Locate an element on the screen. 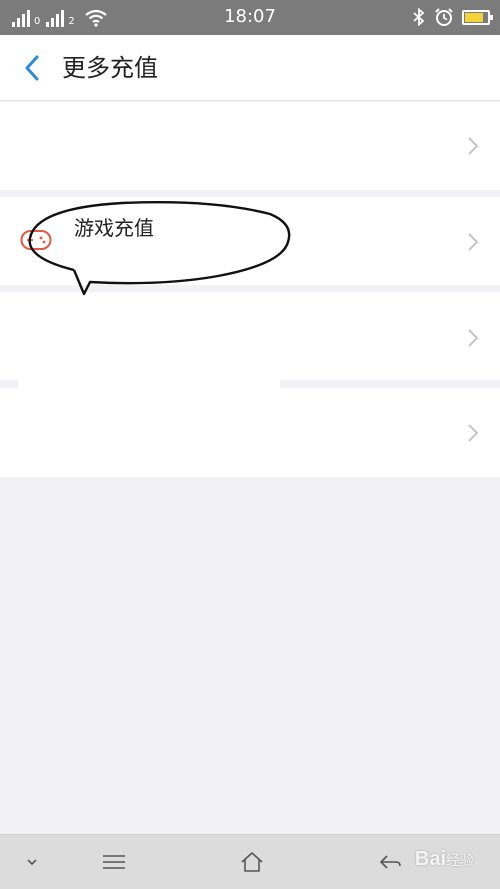 Image resolution: width=500 pixels, height=889 pixels. status-bar: 0 2 18:07 is located at coordinates (250, 17).